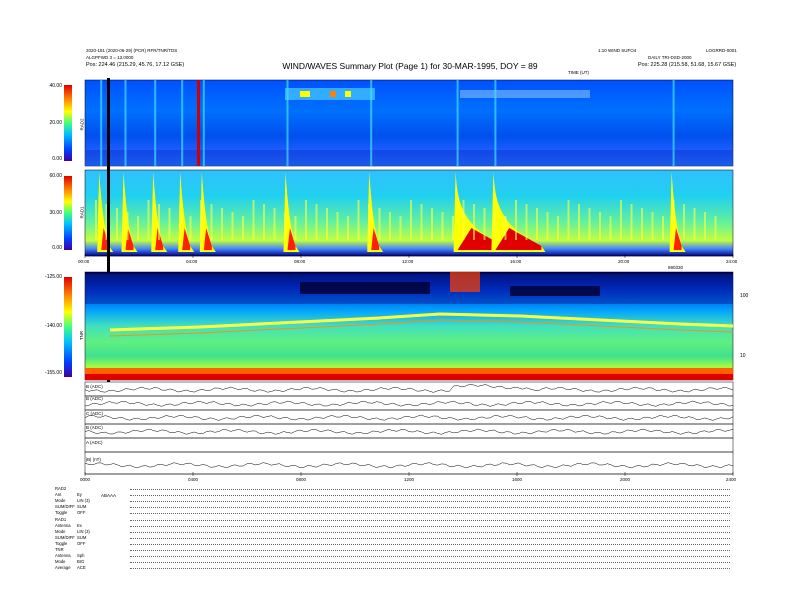 The image size is (792, 612). Describe the element at coordinates (408, 261) in the screenshot. I see `time-label-3: 12:00` at that location.